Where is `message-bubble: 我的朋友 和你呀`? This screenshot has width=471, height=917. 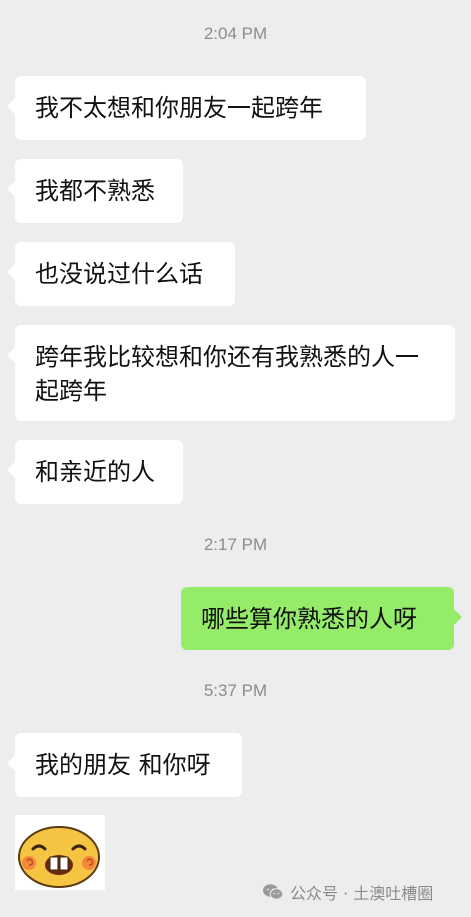
message-bubble: 我的朋友 和你呀 is located at coordinates (124, 765).